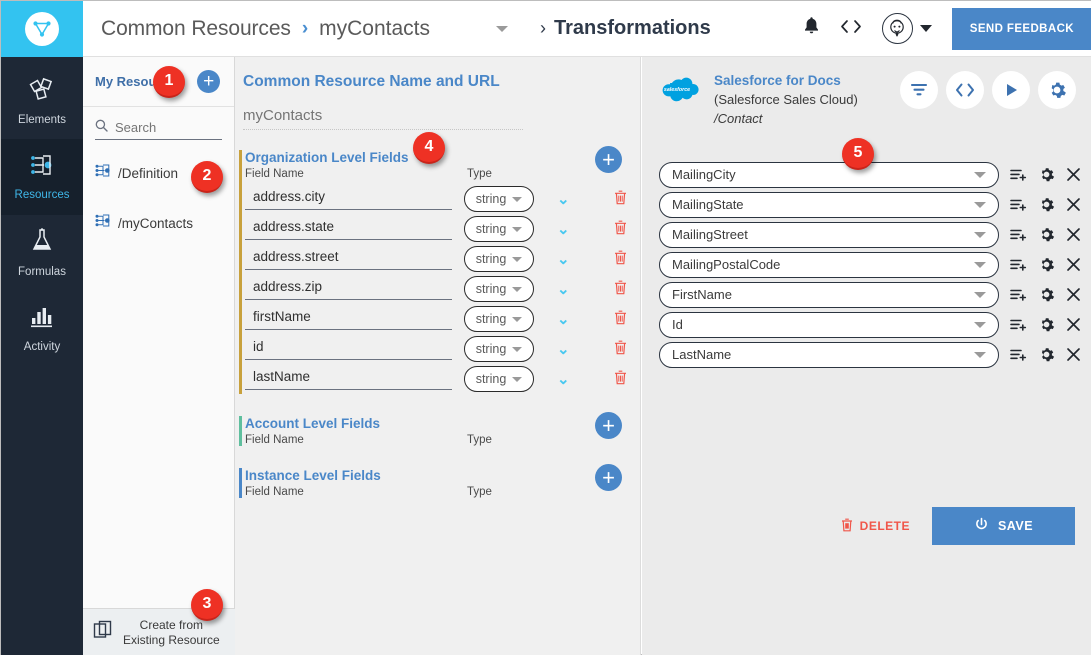  Describe the element at coordinates (608, 159) in the screenshot. I see `add-organization-field-button: +` at that location.